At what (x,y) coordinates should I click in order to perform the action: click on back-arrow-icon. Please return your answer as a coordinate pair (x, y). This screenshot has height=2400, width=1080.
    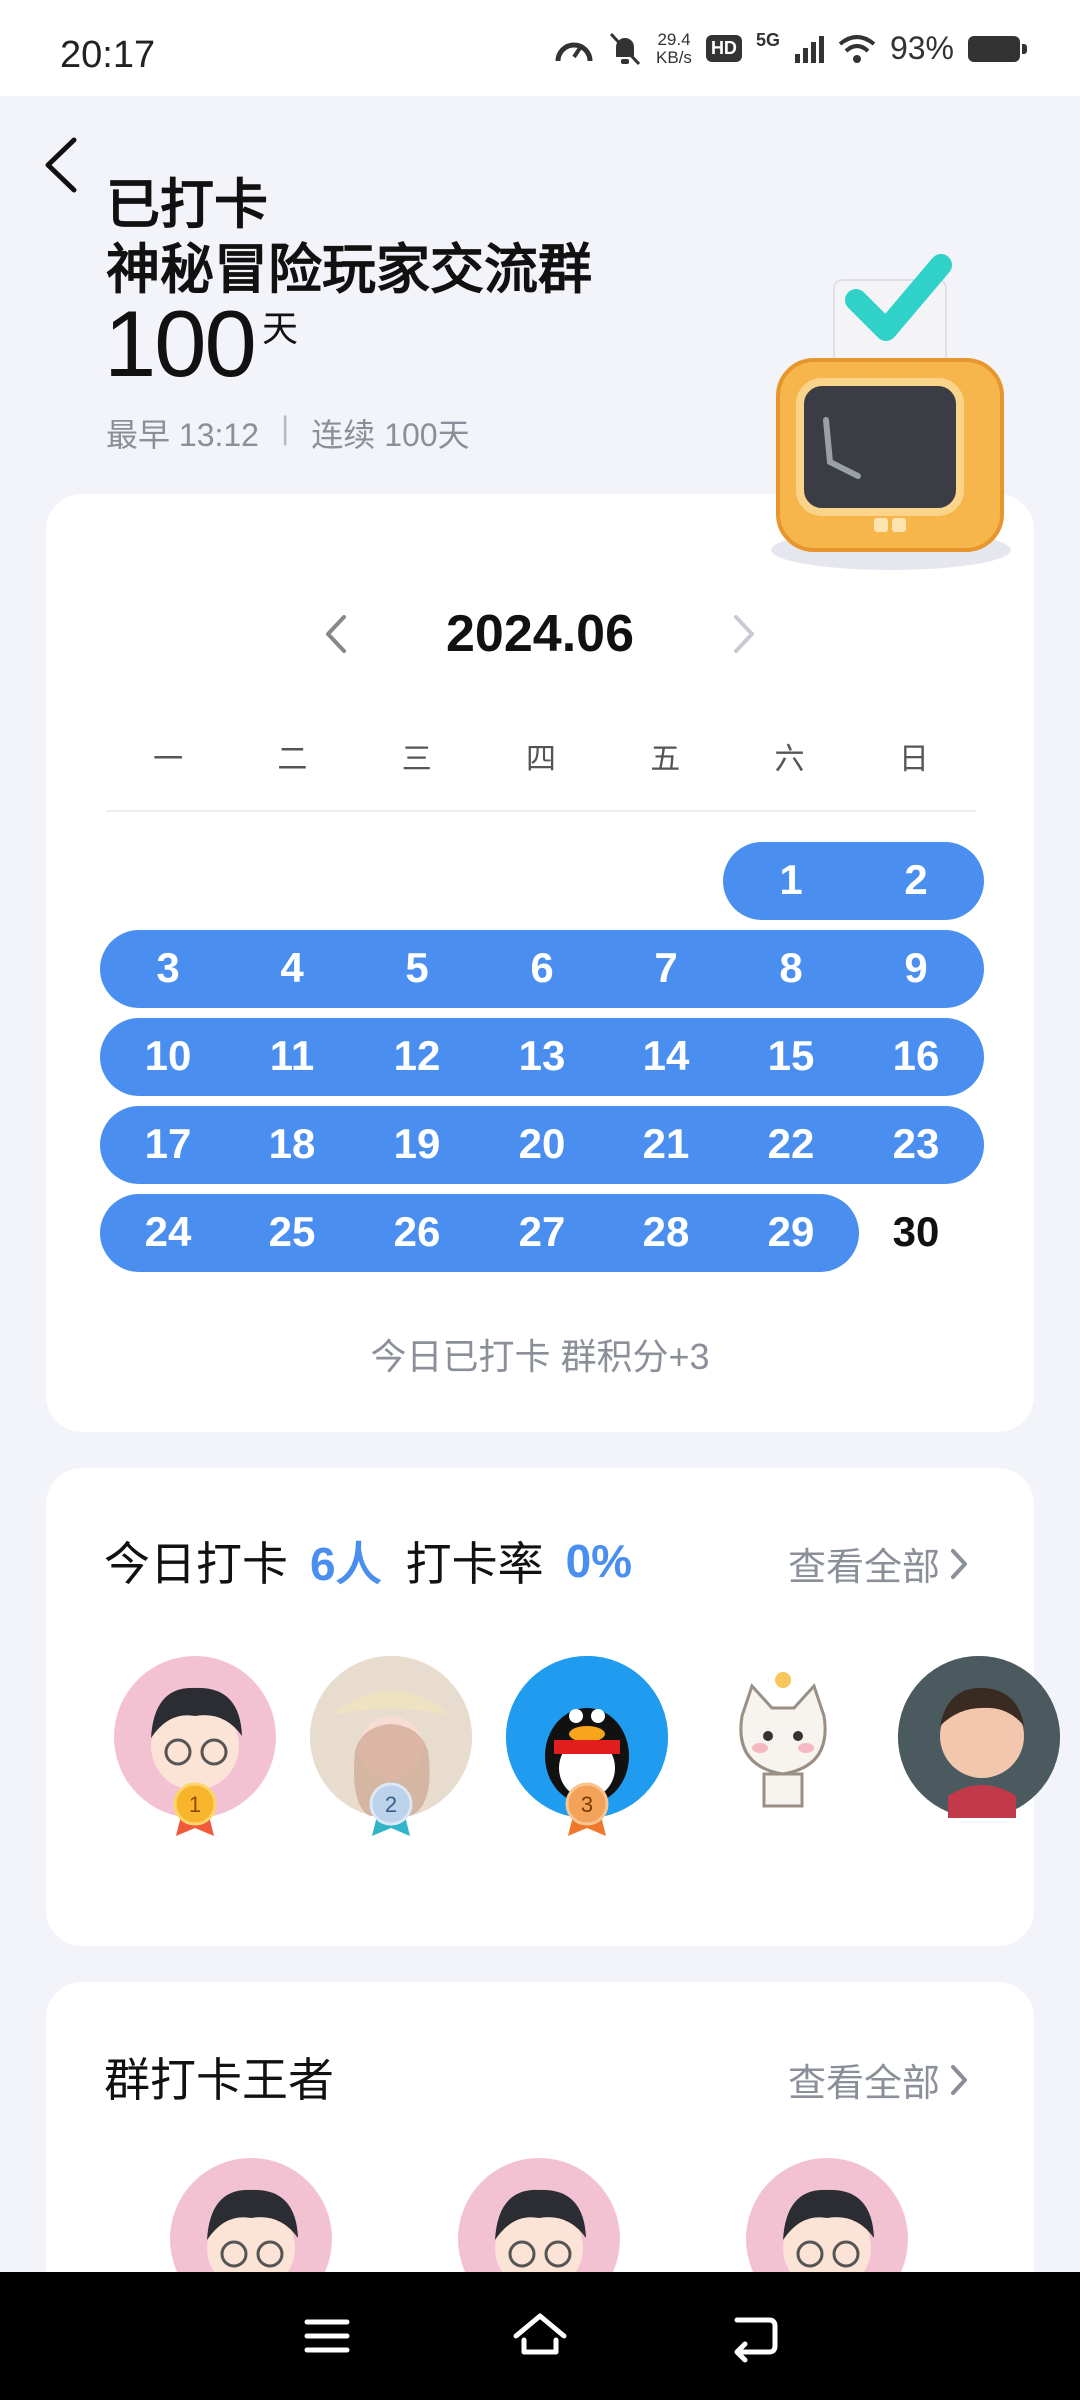
    Looking at the image, I should click on (63, 165).